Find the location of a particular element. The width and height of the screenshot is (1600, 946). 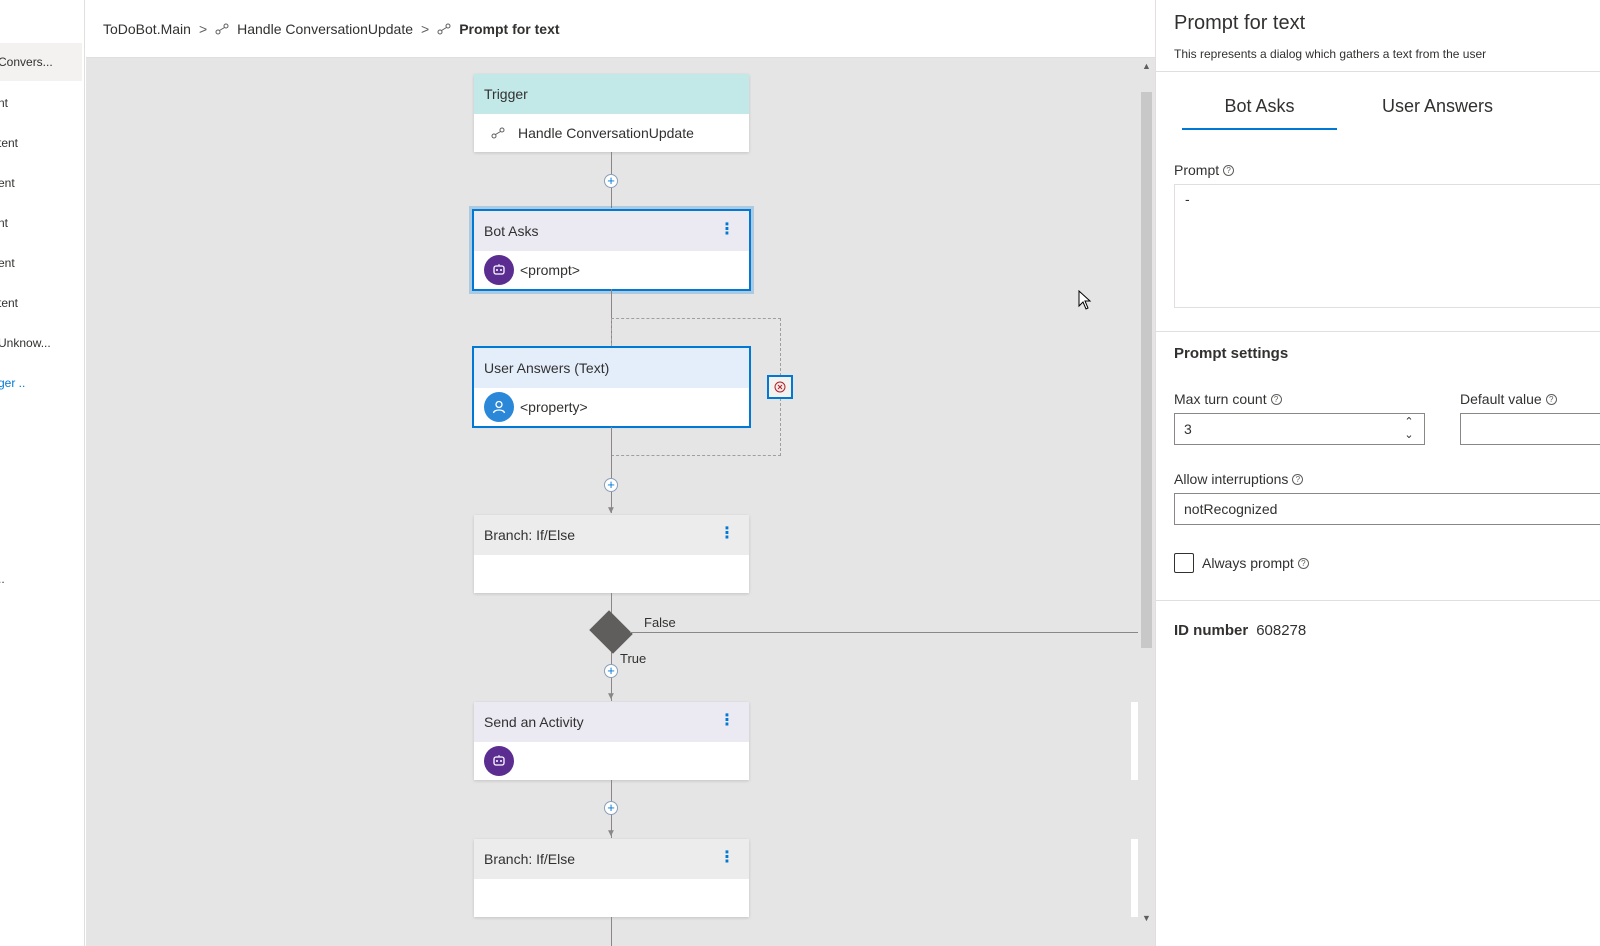

error-circle-icon is located at coordinates (780, 387).